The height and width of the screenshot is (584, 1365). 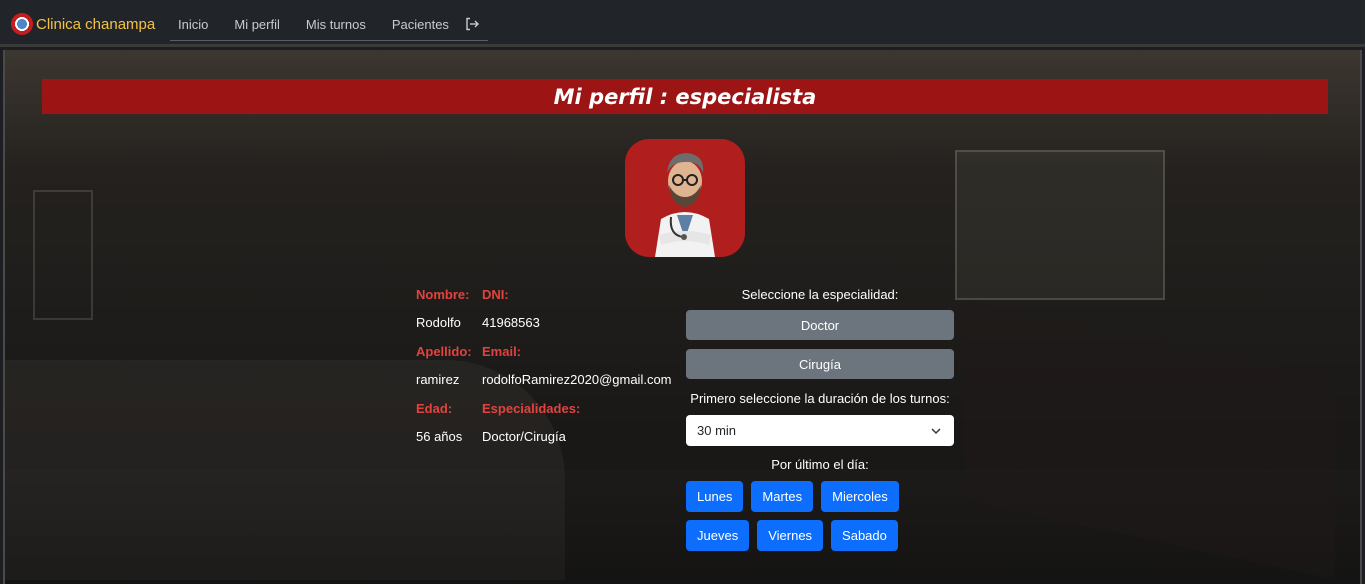 I want to click on label-email: Email:, so click(x=502, y=351).